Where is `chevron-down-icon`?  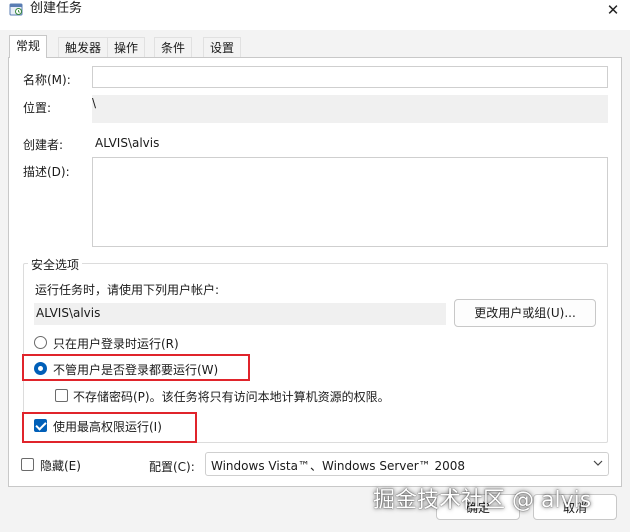
chevron-down-icon is located at coordinates (598, 463).